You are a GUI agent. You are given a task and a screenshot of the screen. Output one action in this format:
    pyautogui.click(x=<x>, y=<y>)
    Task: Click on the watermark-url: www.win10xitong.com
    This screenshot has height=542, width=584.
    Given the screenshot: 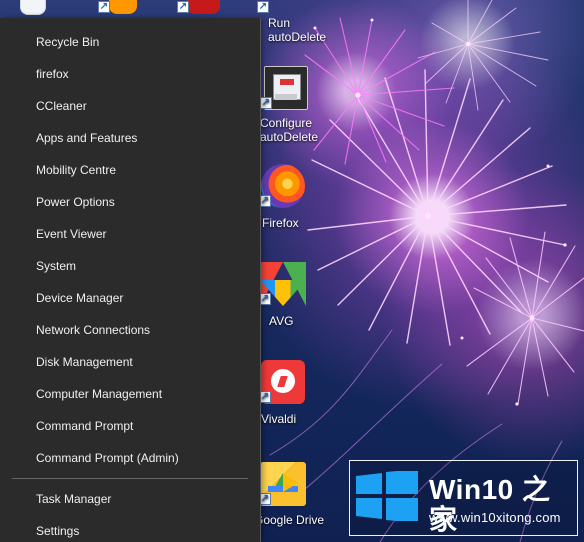 What is the action you would take?
    pyautogui.click(x=495, y=517)
    